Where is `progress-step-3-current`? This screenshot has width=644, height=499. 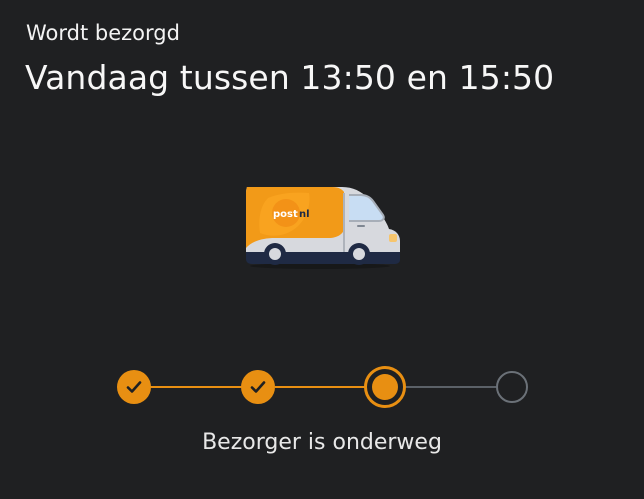
progress-step-3-current is located at coordinates (385, 387).